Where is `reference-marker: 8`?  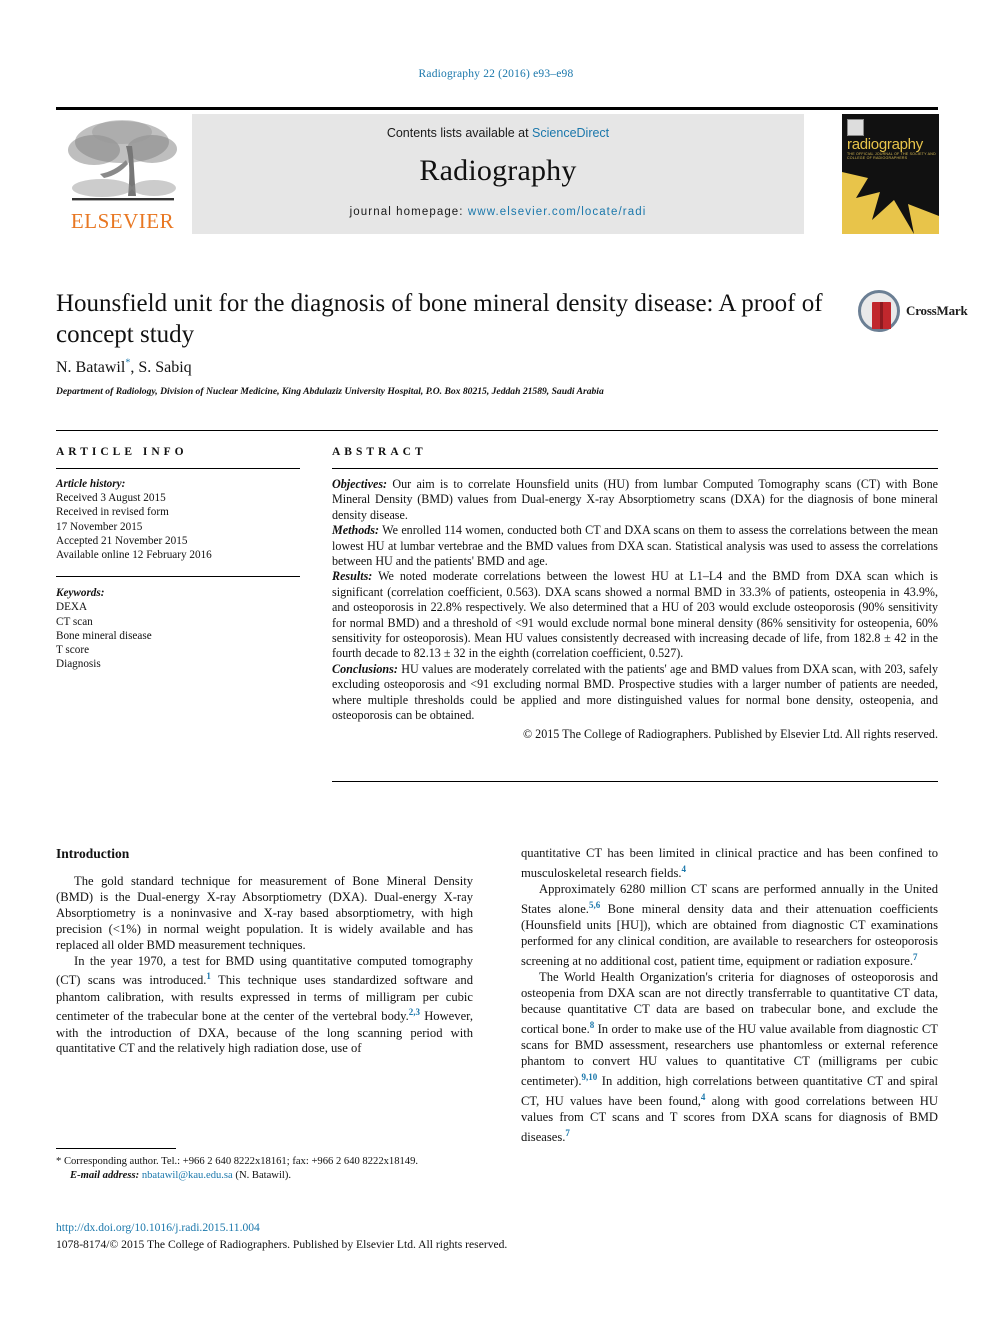 reference-marker: 8 is located at coordinates (592, 1025).